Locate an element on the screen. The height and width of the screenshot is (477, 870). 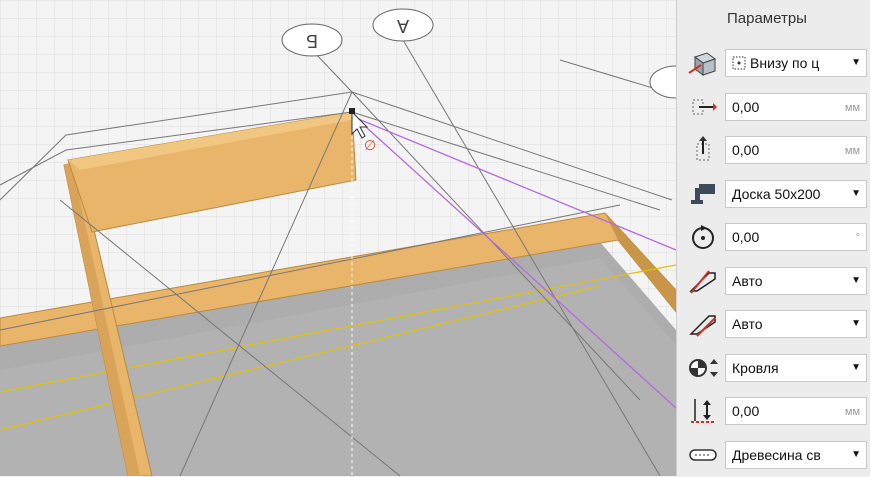
layer-select: Кровля ▼ is located at coordinates (796, 367).